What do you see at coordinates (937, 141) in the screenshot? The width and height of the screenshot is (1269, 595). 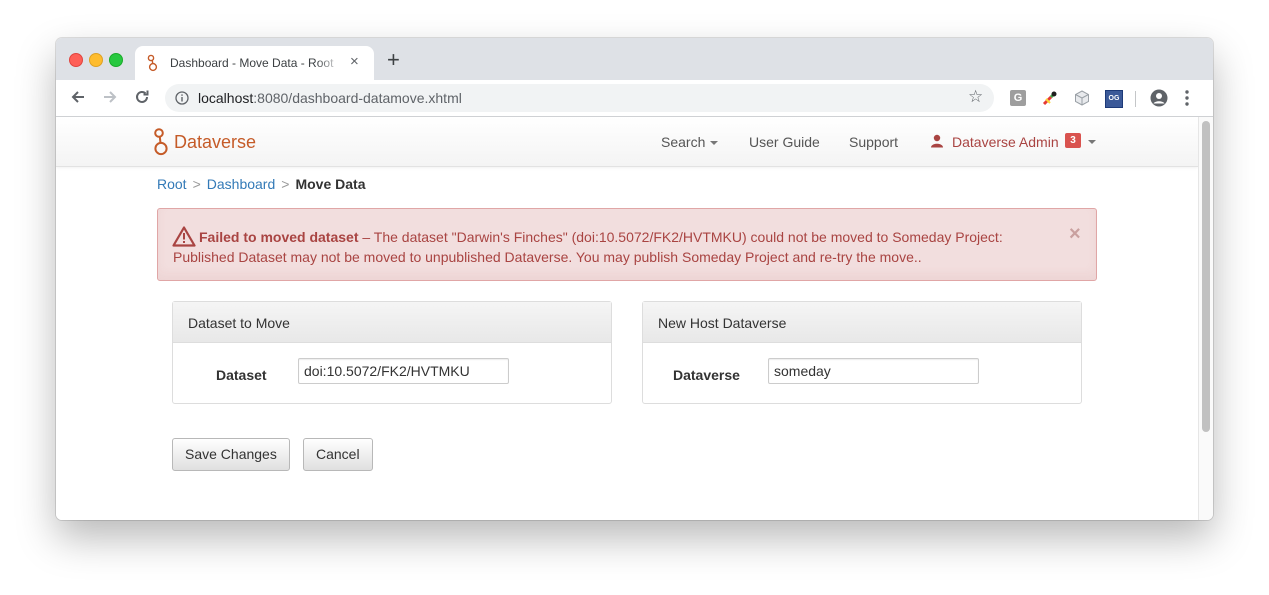 I see `user-icon` at bounding box center [937, 141].